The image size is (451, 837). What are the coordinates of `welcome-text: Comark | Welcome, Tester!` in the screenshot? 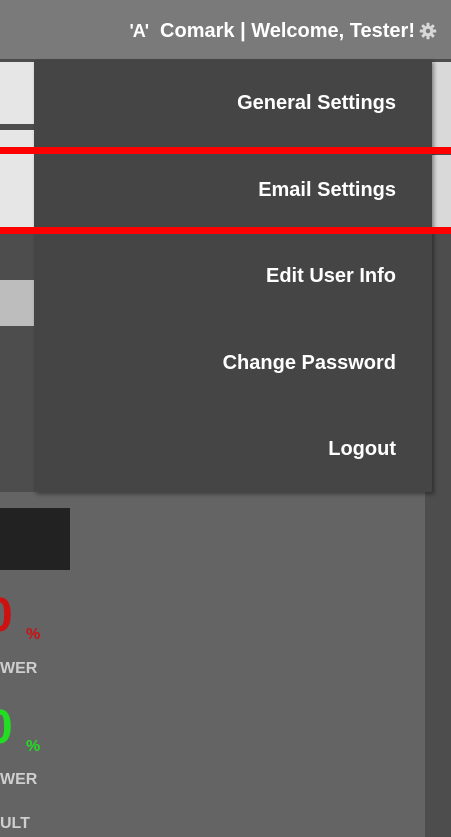 It's located at (287, 31).